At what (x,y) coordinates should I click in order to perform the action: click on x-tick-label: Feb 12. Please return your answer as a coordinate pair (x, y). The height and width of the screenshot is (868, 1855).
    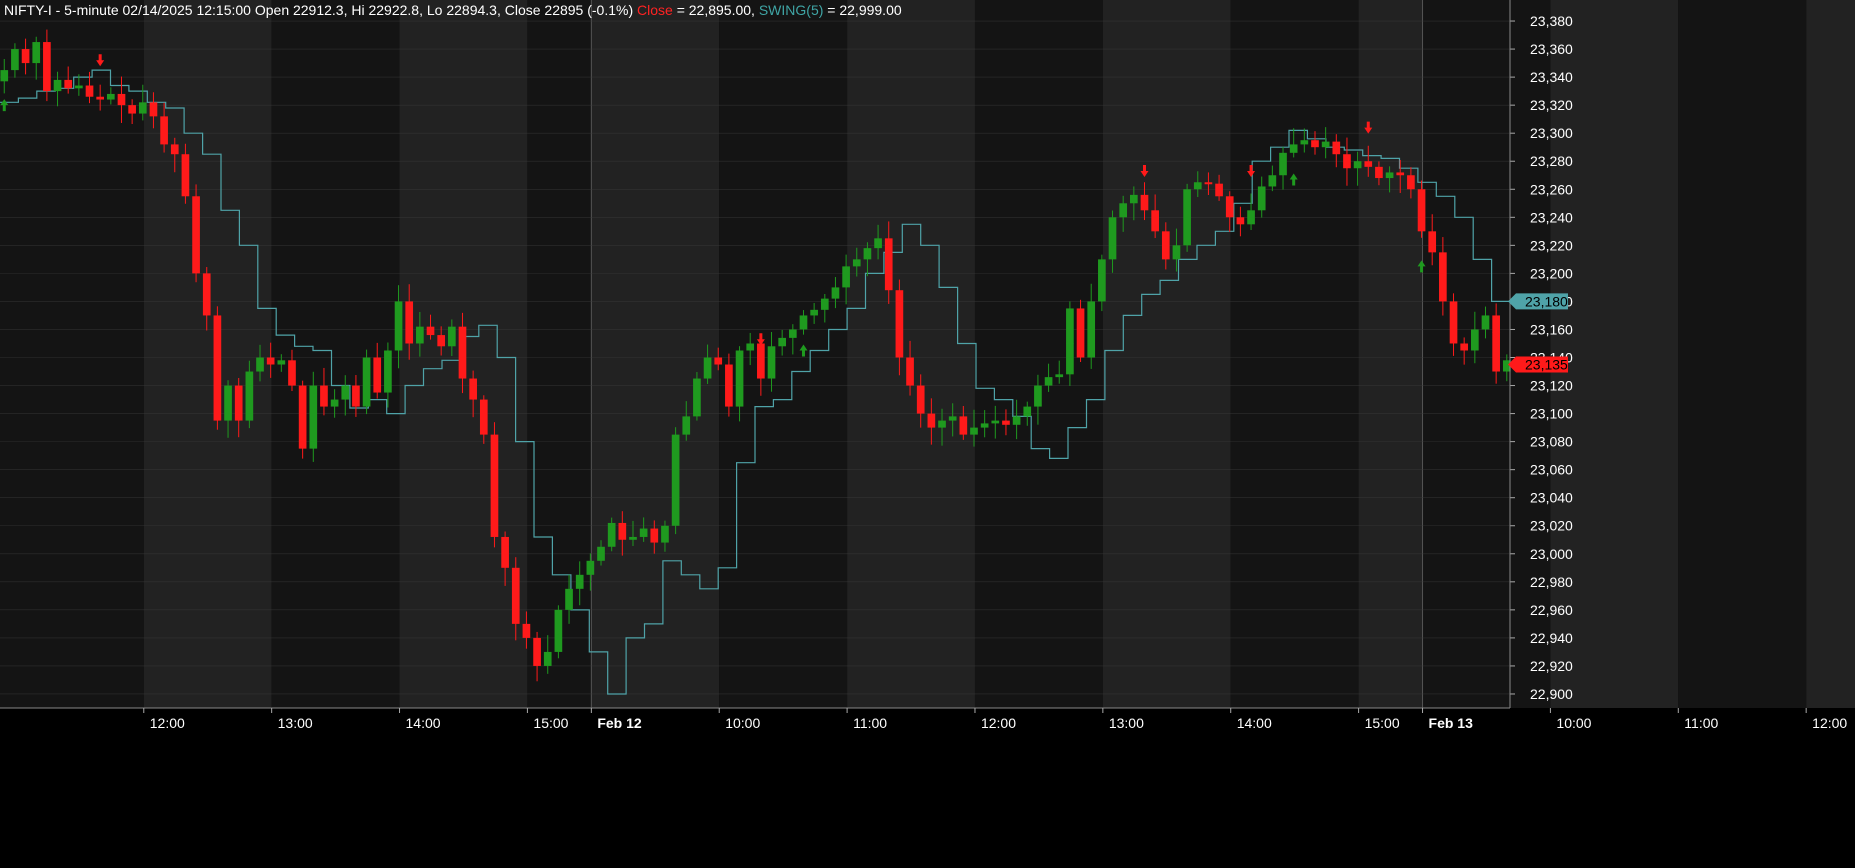
    Looking at the image, I should click on (619, 723).